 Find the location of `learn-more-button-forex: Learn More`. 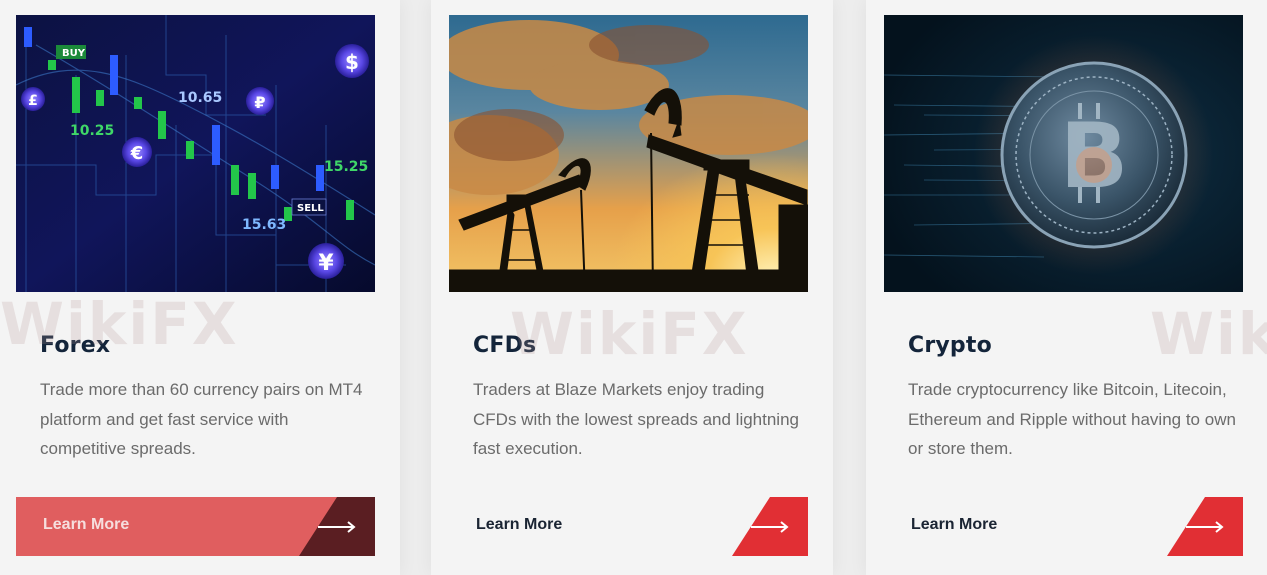

learn-more-button-forex: Learn More is located at coordinates (195, 526).